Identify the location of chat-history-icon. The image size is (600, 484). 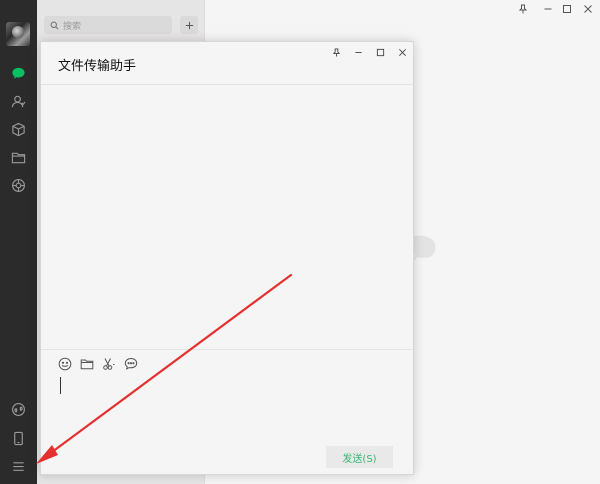
(131, 363).